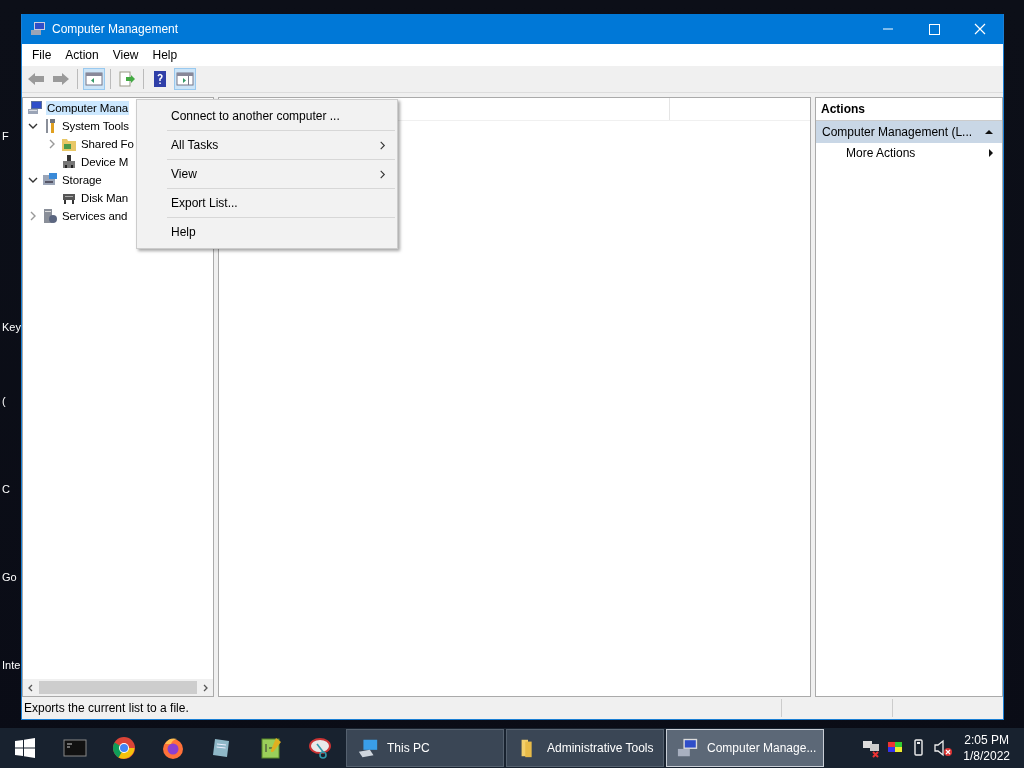  Describe the element at coordinates (172, 748) in the screenshot. I see `fox-browser-icon` at that location.